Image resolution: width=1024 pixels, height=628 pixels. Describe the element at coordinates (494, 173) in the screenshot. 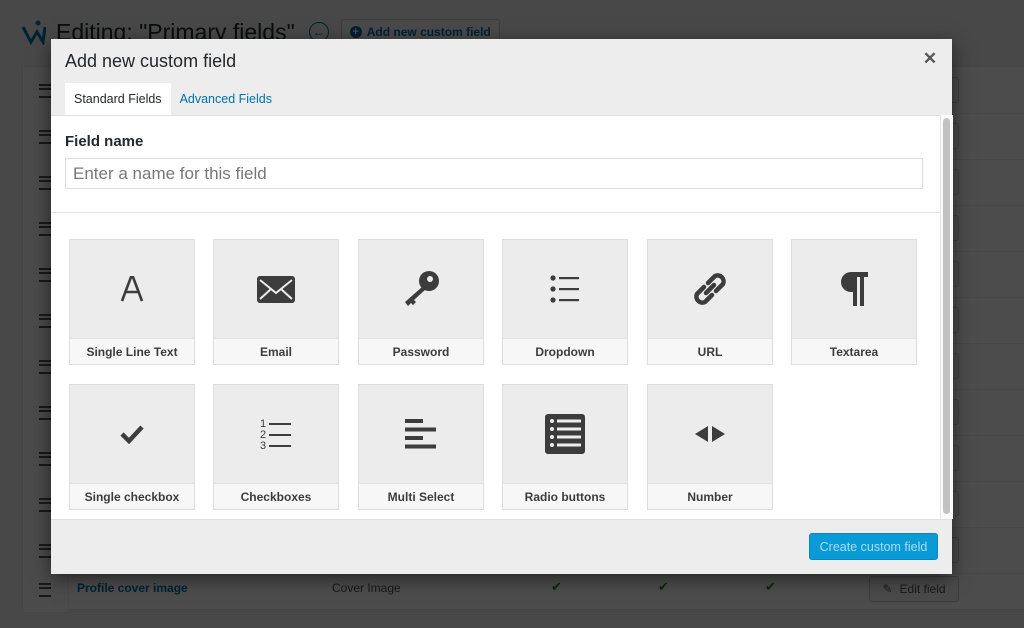

I see `field-name-input` at that location.